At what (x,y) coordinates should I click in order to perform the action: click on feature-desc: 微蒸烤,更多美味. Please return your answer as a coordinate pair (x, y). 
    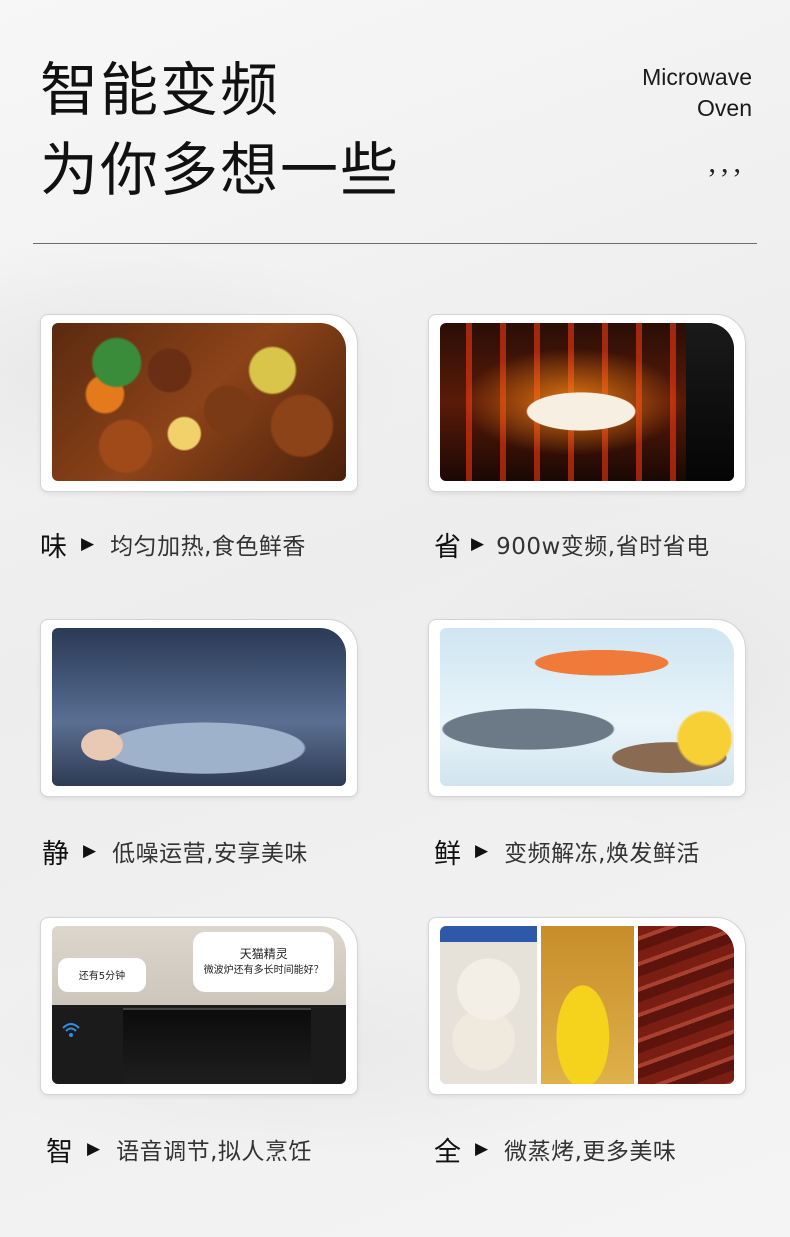
    Looking at the image, I should click on (590, 1152).